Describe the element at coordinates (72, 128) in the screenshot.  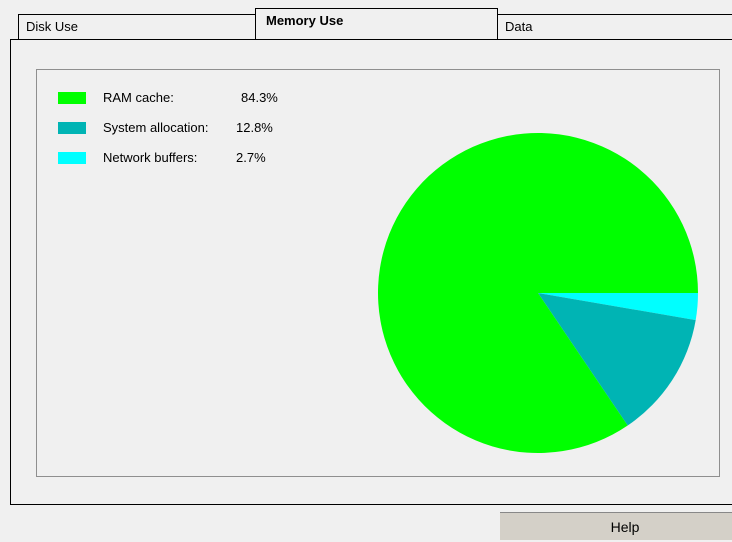
I see `legend-swatch-system-allocation` at that location.